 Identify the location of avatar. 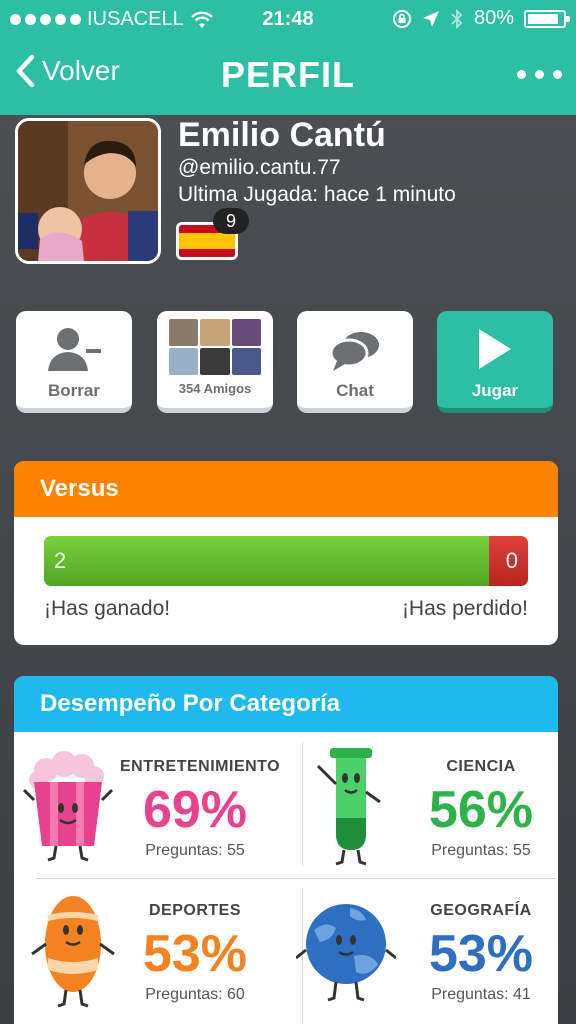
(88, 191).